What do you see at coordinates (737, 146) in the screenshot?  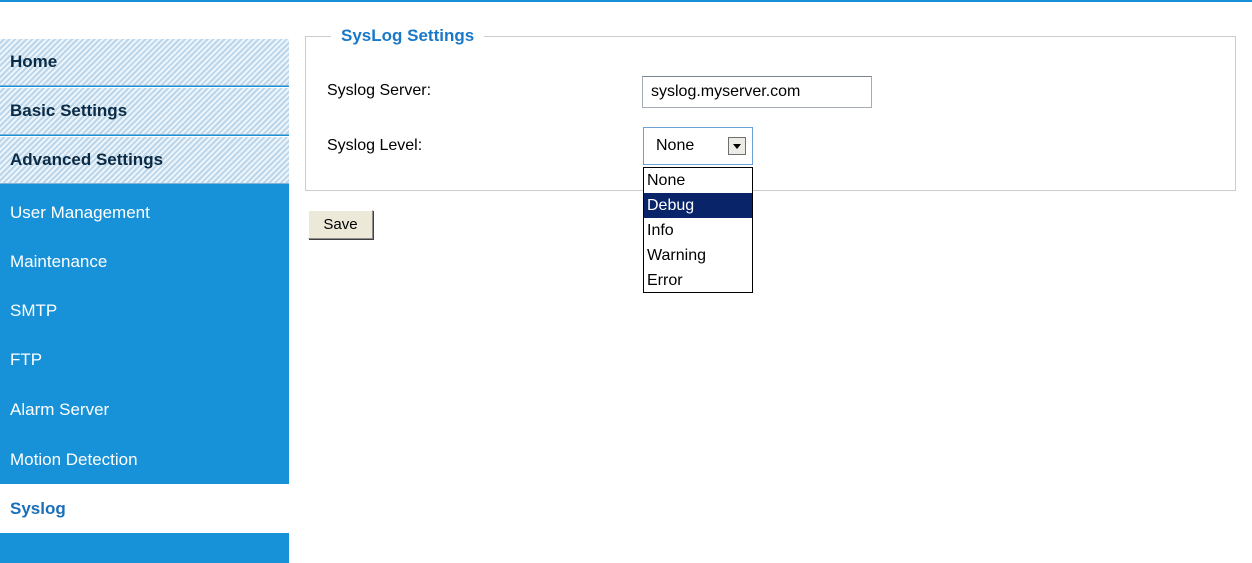 I see `chevron-down-icon` at bounding box center [737, 146].